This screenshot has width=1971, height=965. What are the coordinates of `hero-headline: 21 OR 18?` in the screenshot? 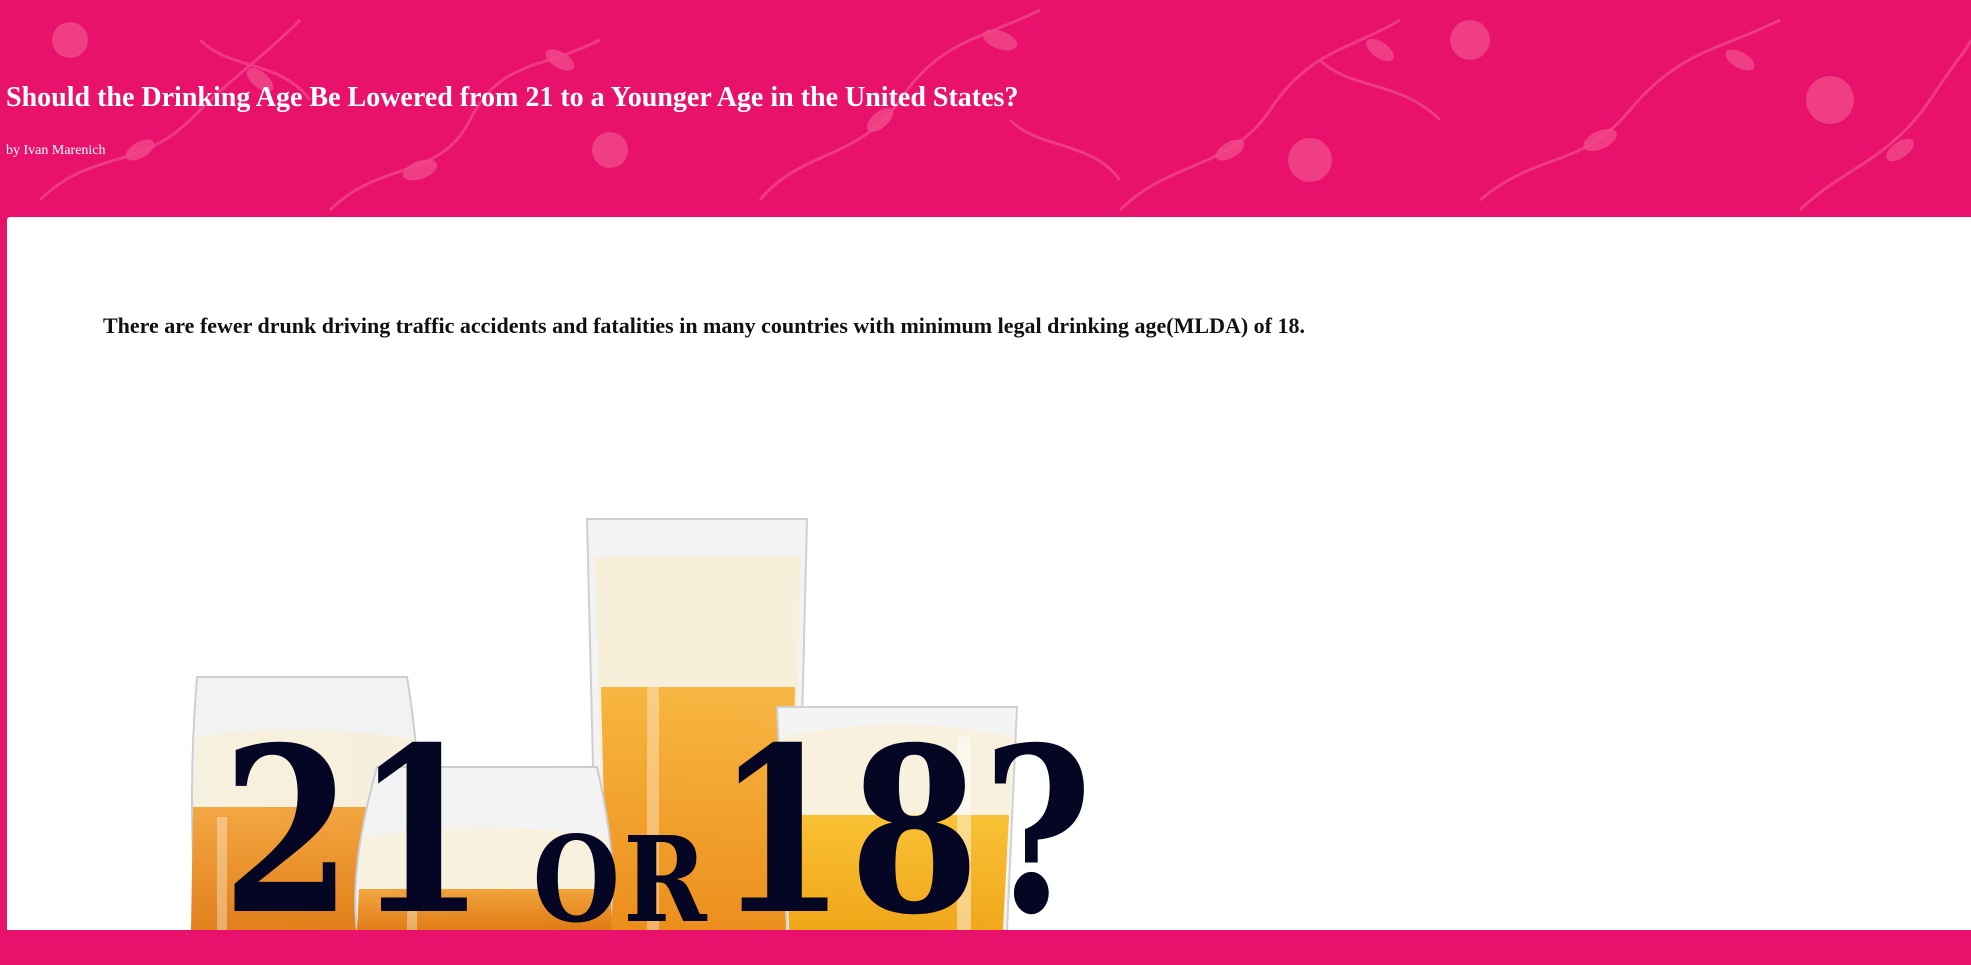 It's located at (700, 831).